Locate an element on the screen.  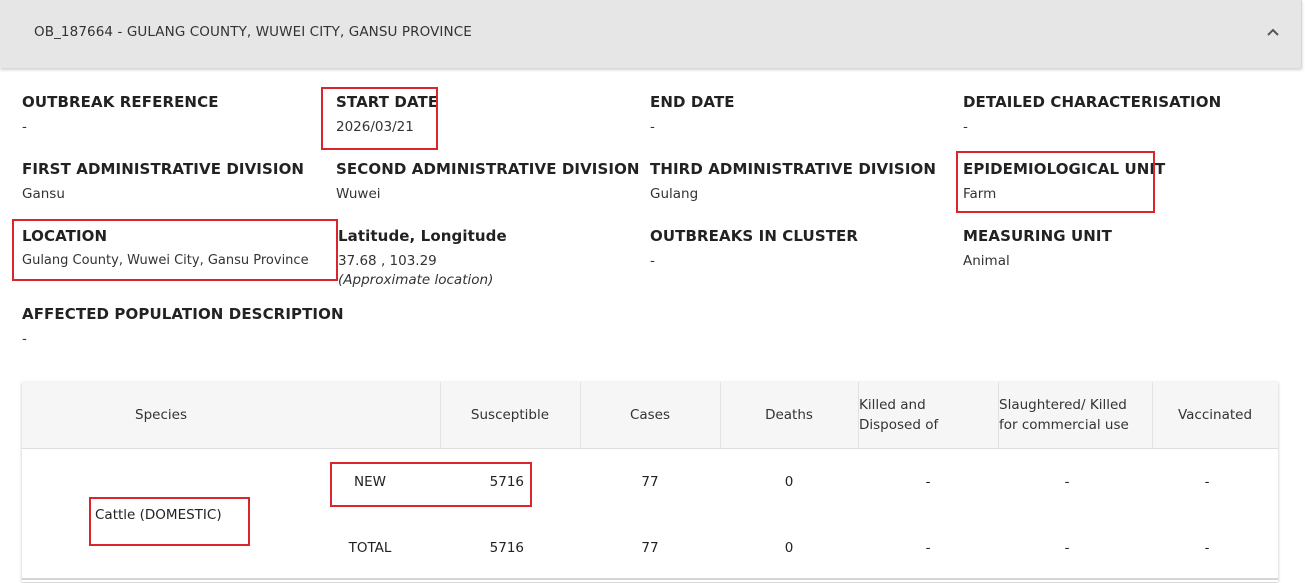
header-killed-disposed: Killed and Disposed of is located at coordinates (899, 415).